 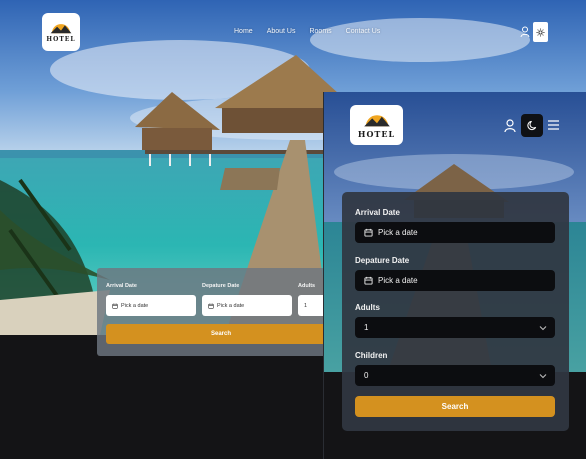 I want to click on mobile-search-button: Search, so click(x=455, y=406).